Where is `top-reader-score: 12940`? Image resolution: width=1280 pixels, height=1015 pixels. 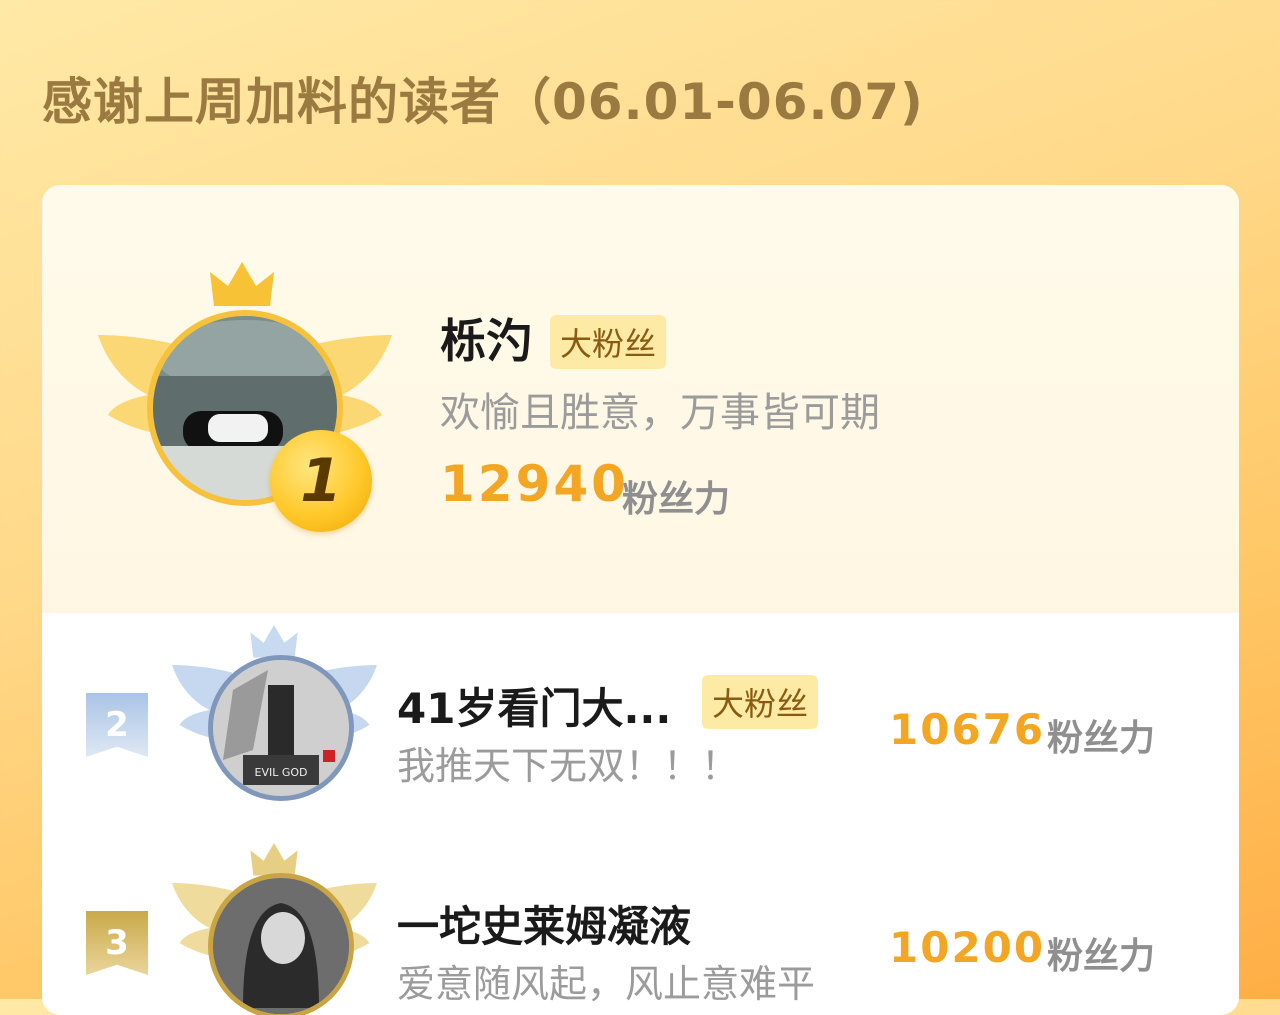
top-reader-score: 12940 is located at coordinates (534, 484).